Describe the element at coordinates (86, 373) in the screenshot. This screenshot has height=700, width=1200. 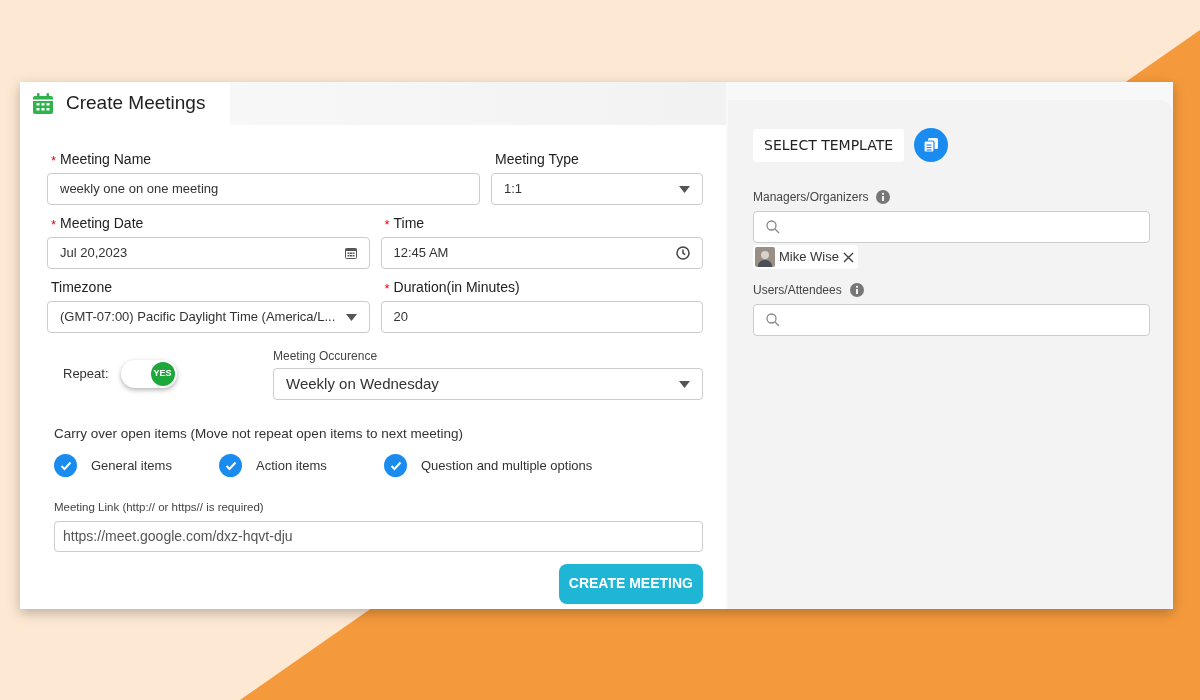
I see `repeat-label: Repeat:` at that location.